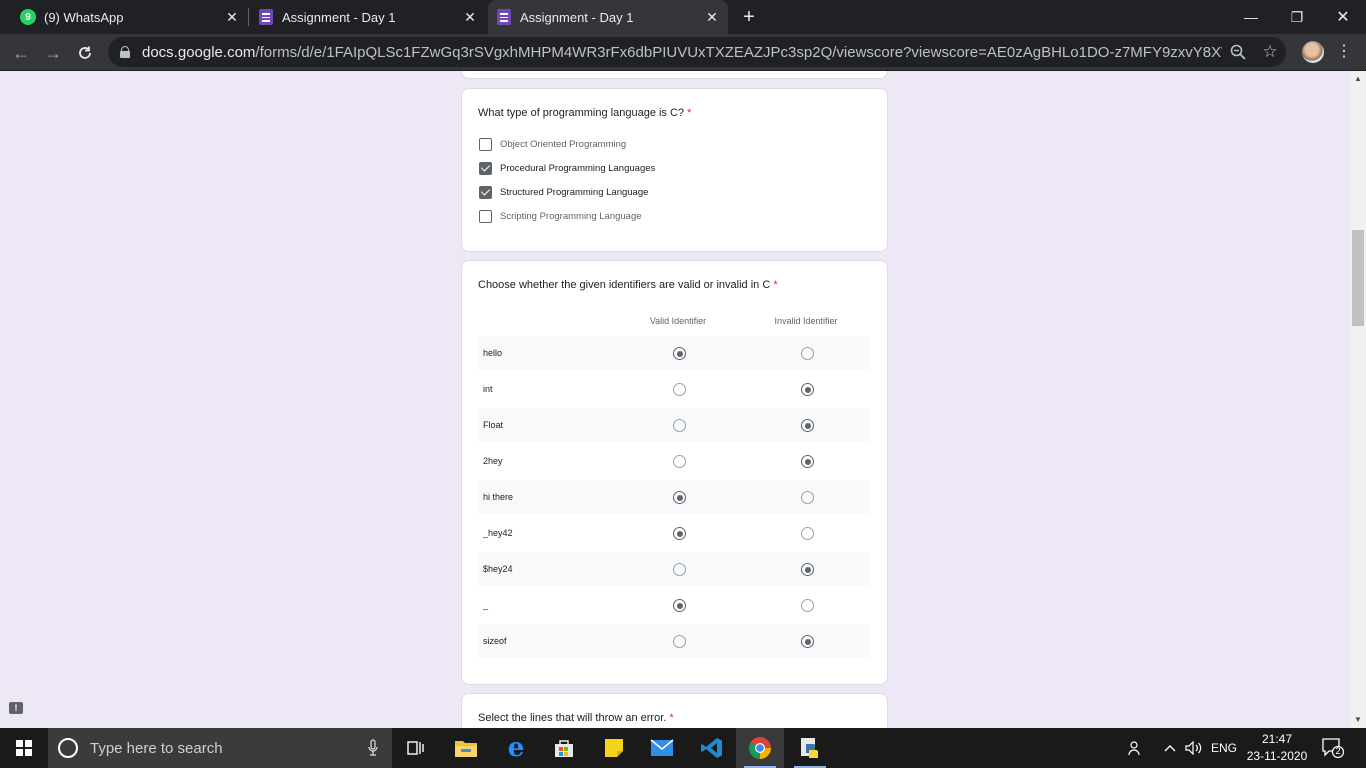 Image resolution: width=1366 pixels, height=768 pixels. What do you see at coordinates (760, 748) in the screenshot?
I see `chrome-icon` at bounding box center [760, 748].